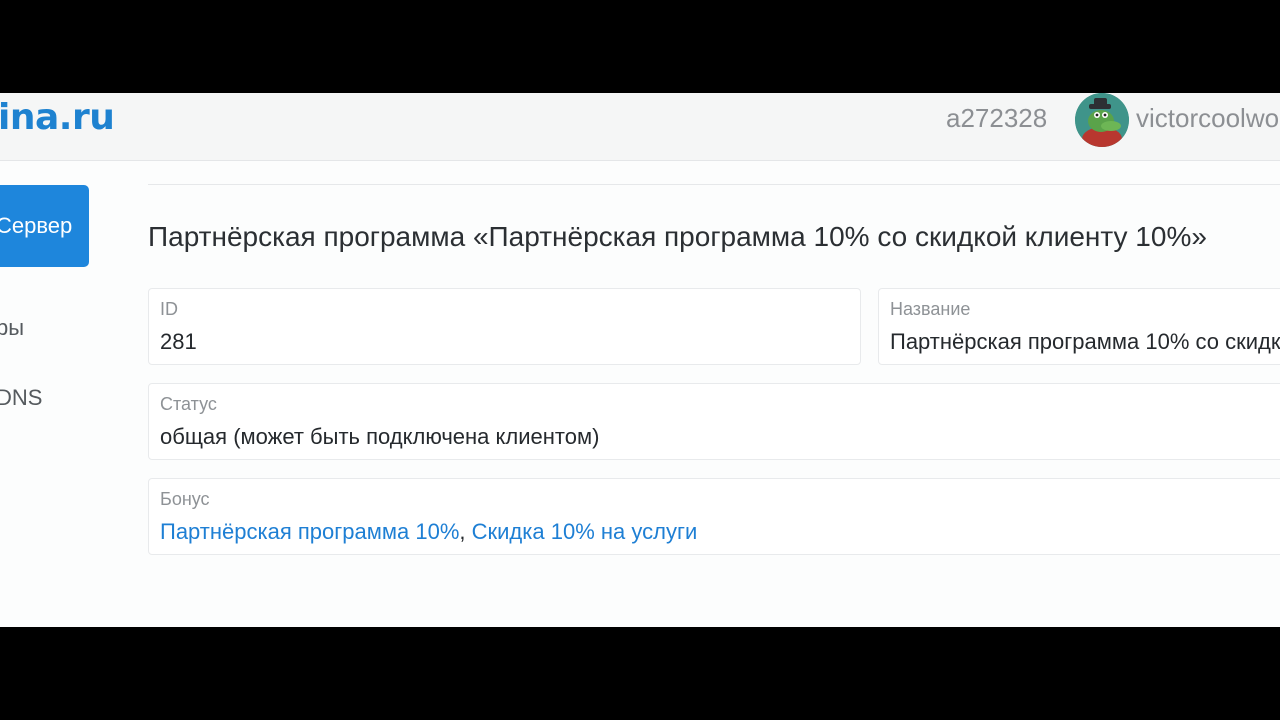 Image resolution: width=1280 pixels, height=720 pixels. I want to click on id-value: 281, so click(178, 341).